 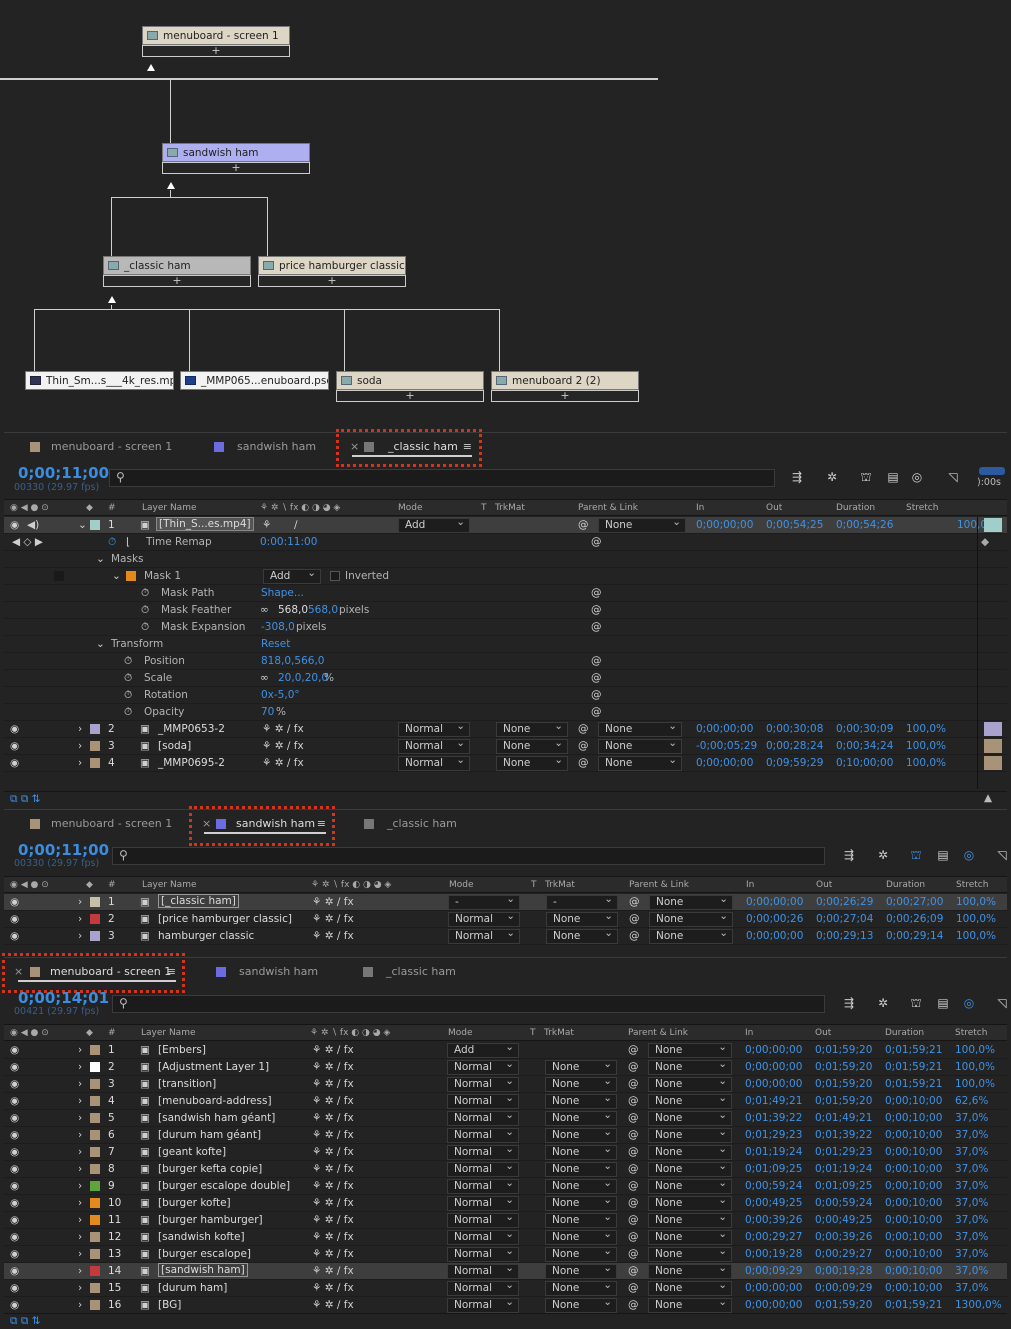 What do you see at coordinates (203, 1270) in the screenshot?
I see `layer-name: [sandwish ham]` at bounding box center [203, 1270].